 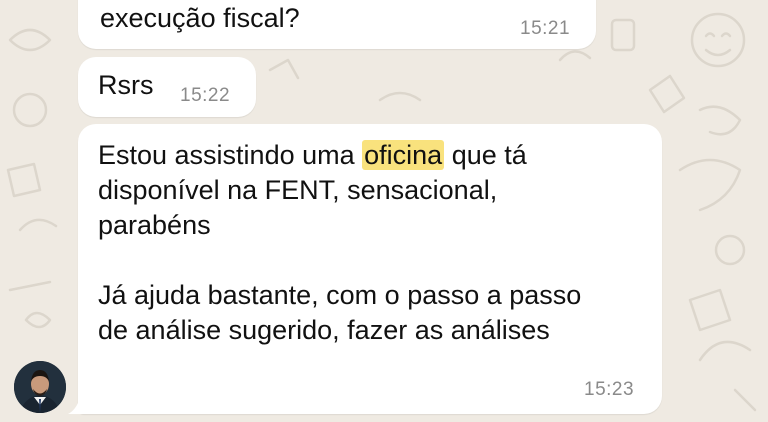 What do you see at coordinates (340, 295) in the screenshot?
I see `message-line: Já ajuda bastante, com o passo a passo` at bounding box center [340, 295].